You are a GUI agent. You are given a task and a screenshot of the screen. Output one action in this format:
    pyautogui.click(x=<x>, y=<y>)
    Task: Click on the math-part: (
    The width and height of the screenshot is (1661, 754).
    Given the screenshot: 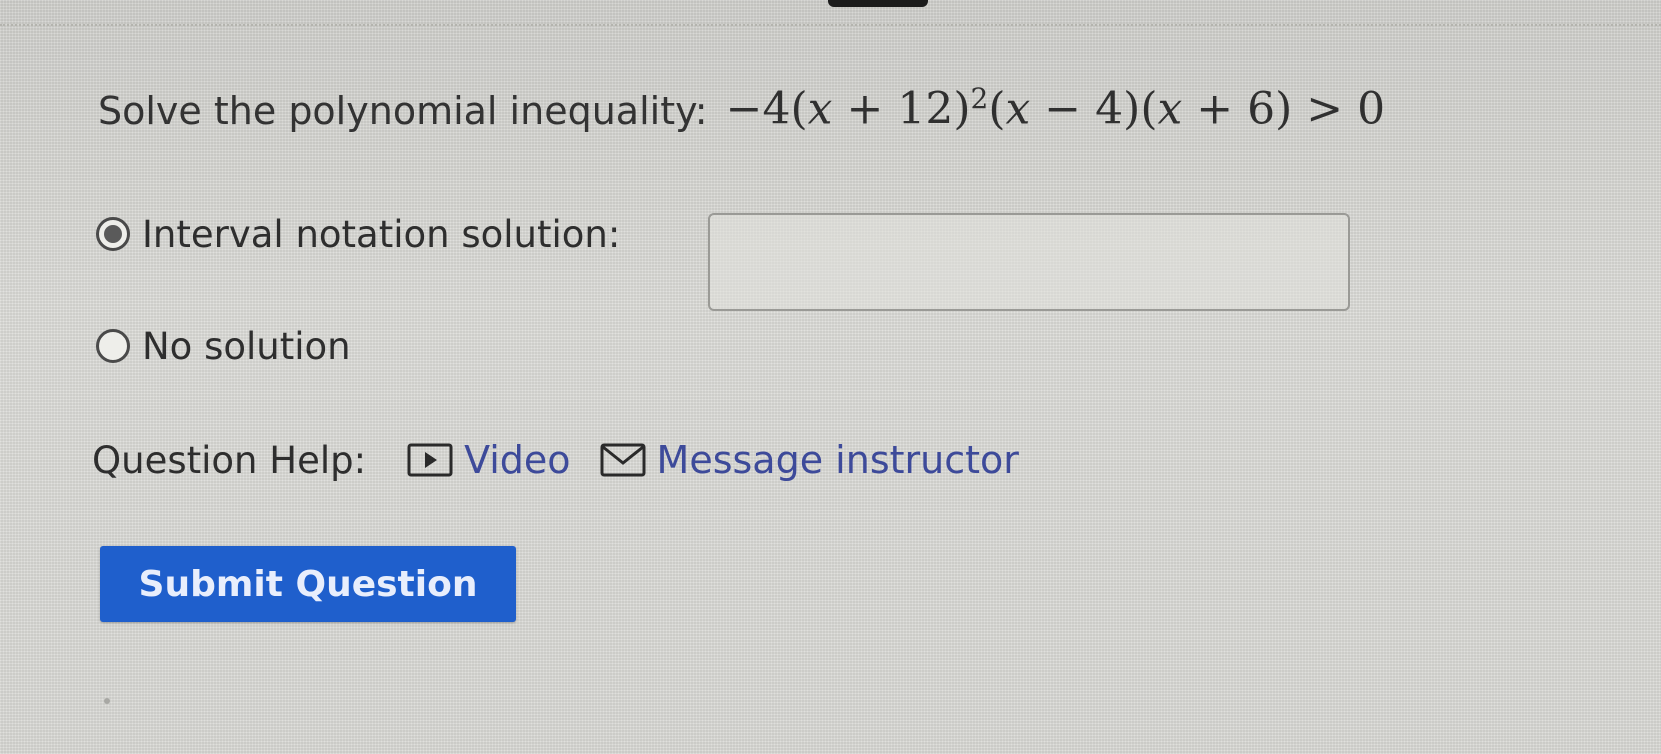 What is the action you would take?
    pyautogui.click(x=997, y=109)
    